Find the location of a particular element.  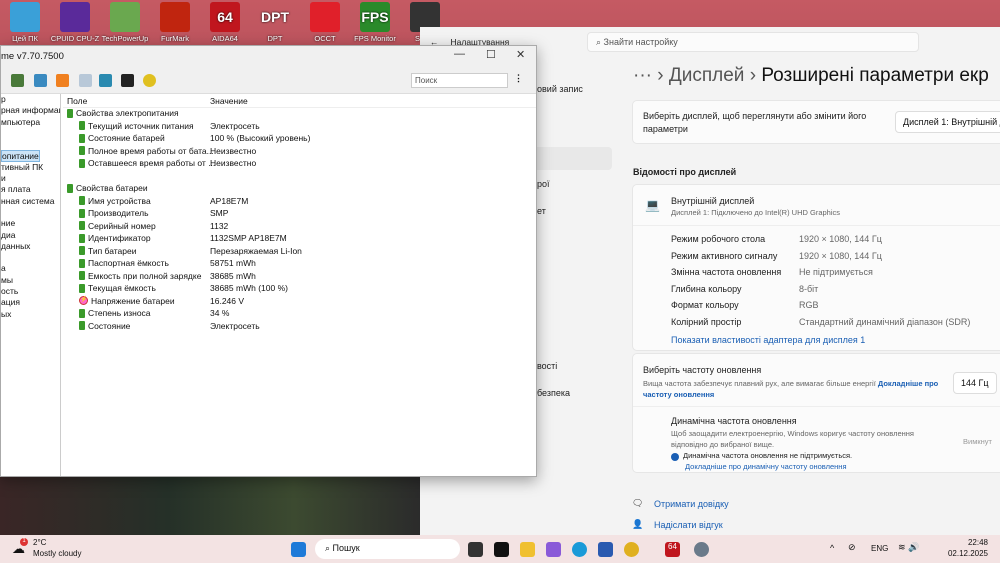

tree-item: а is located at coordinates (30, 268).